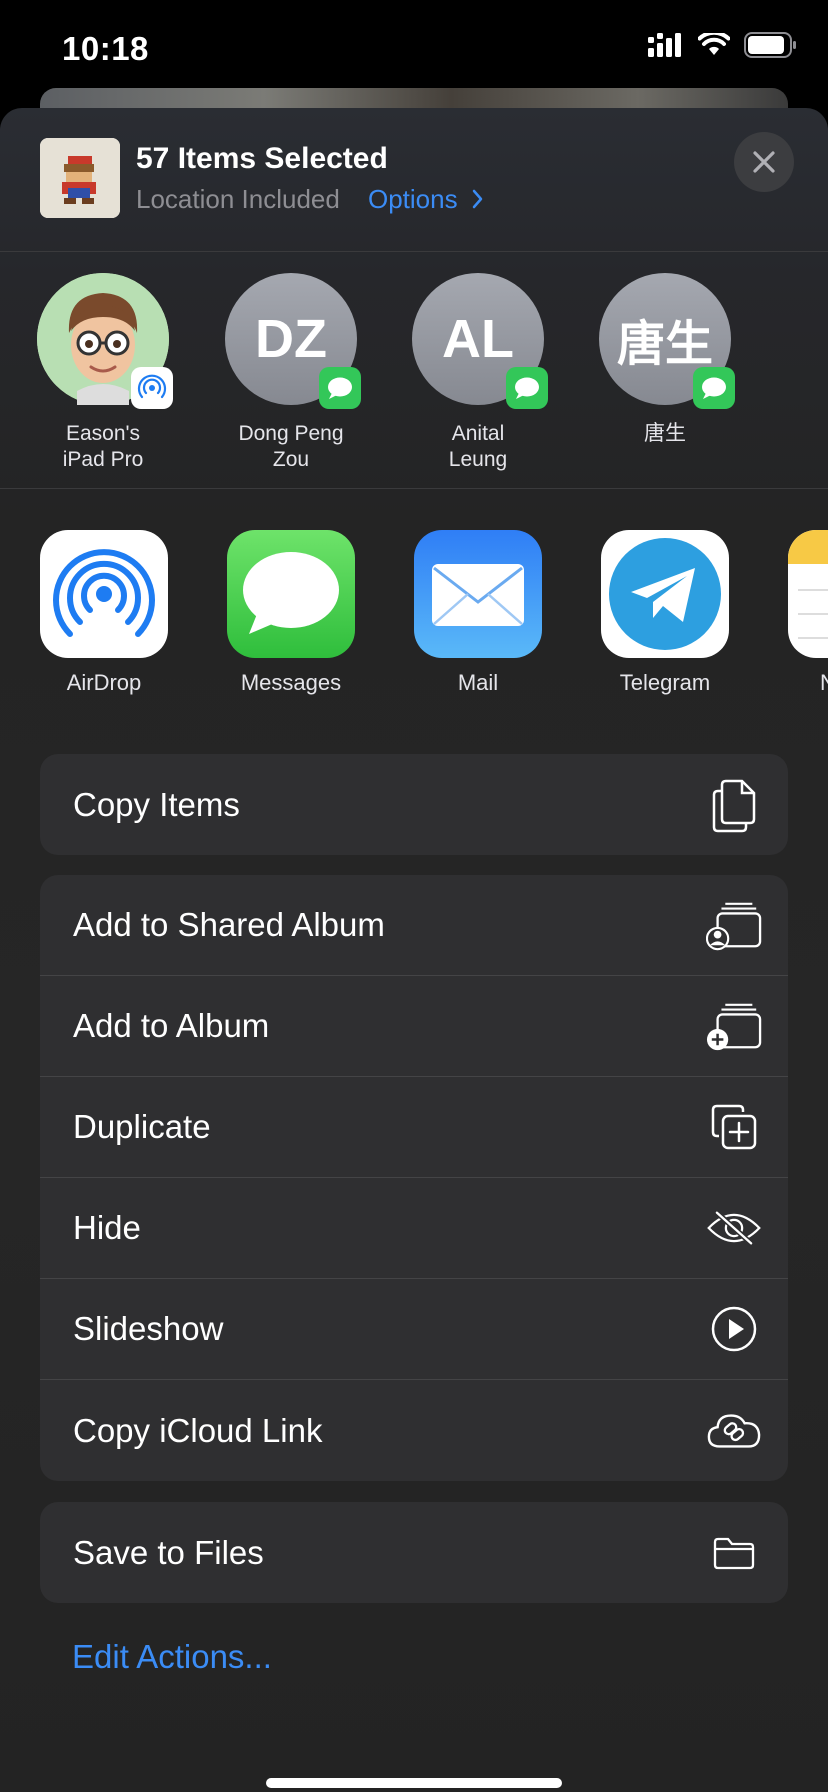 Image resolution: width=828 pixels, height=1792 pixels. What do you see at coordinates (414, 1127) in the screenshot?
I see `action-duplicate: Duplicate` at bounding box center [414, 1127].